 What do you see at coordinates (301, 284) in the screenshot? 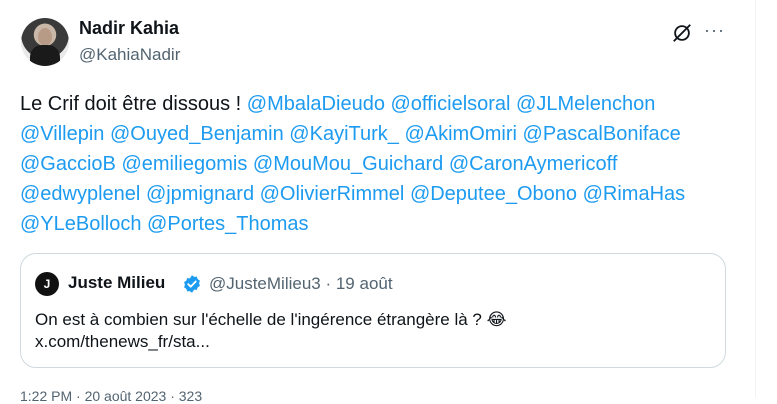
I see `quoted-handle-date: @JusteMilieu3 · 19 août` at bounding box center [301, 284].